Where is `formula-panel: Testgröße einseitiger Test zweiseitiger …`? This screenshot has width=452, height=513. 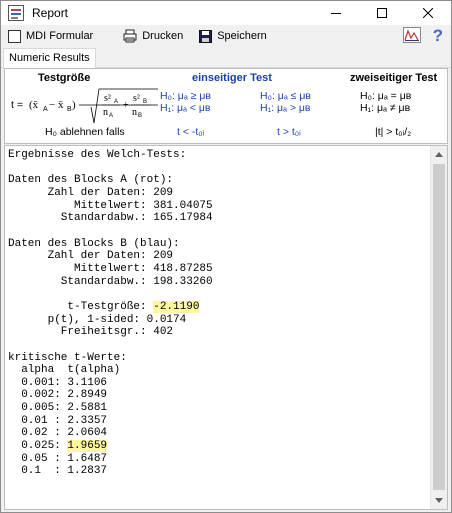
formula-panel: Testgröße einseitiger Test zweiseitiger … is located at coordinates (226, 106).